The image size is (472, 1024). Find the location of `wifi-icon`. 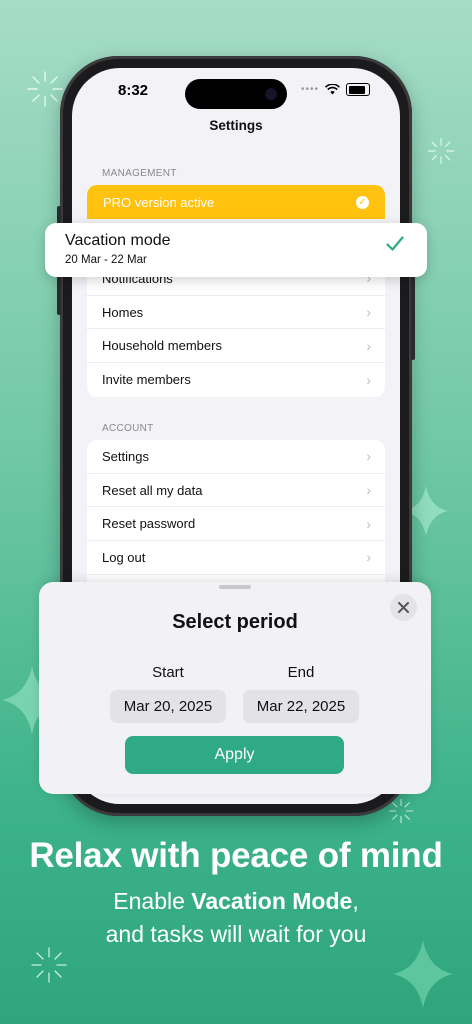

wifi-icon is located at coordinates (332, 89).